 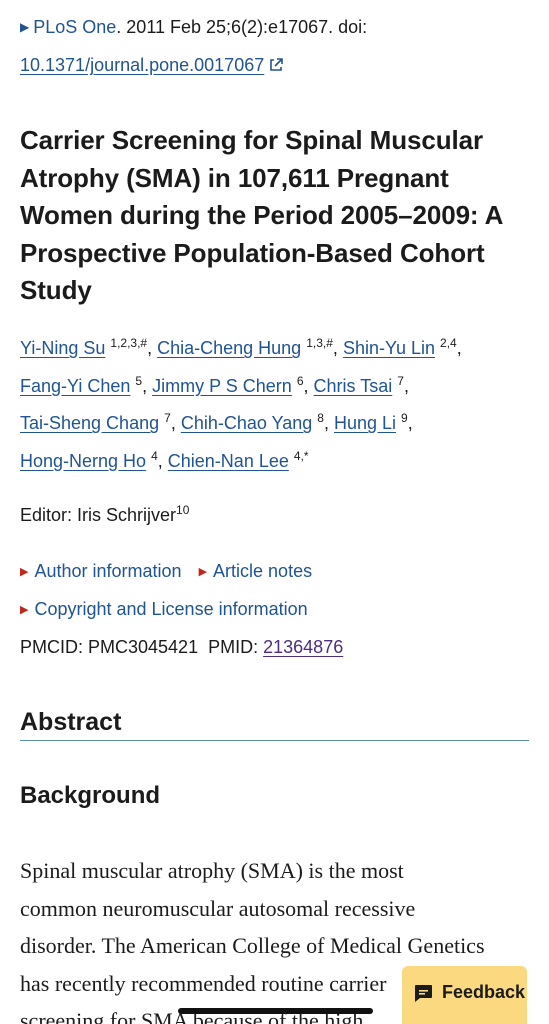 What do you see at coordinates (90, 795) in the screenshot?
I see `background-heading: Background` at bounding box center [90, 795].